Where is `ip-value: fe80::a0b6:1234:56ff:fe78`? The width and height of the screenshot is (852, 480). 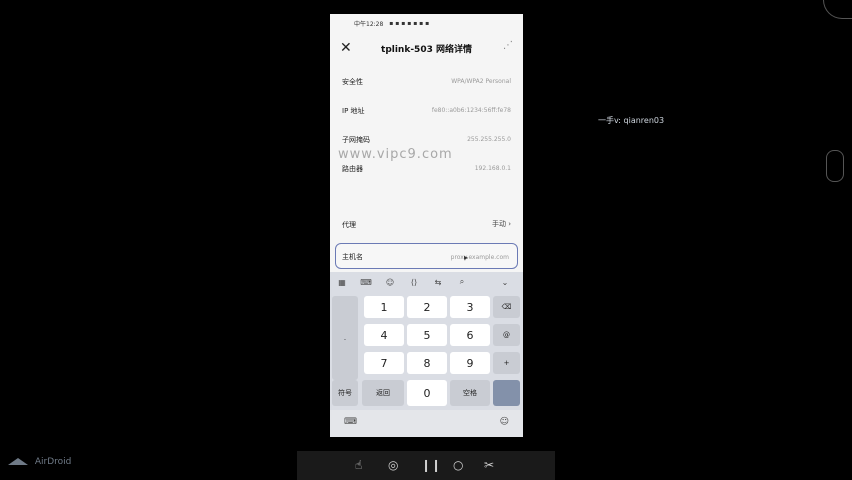 ip-value: fe80::a0b6:1234:56ff:fe78 is located at coordinates (471, 110).